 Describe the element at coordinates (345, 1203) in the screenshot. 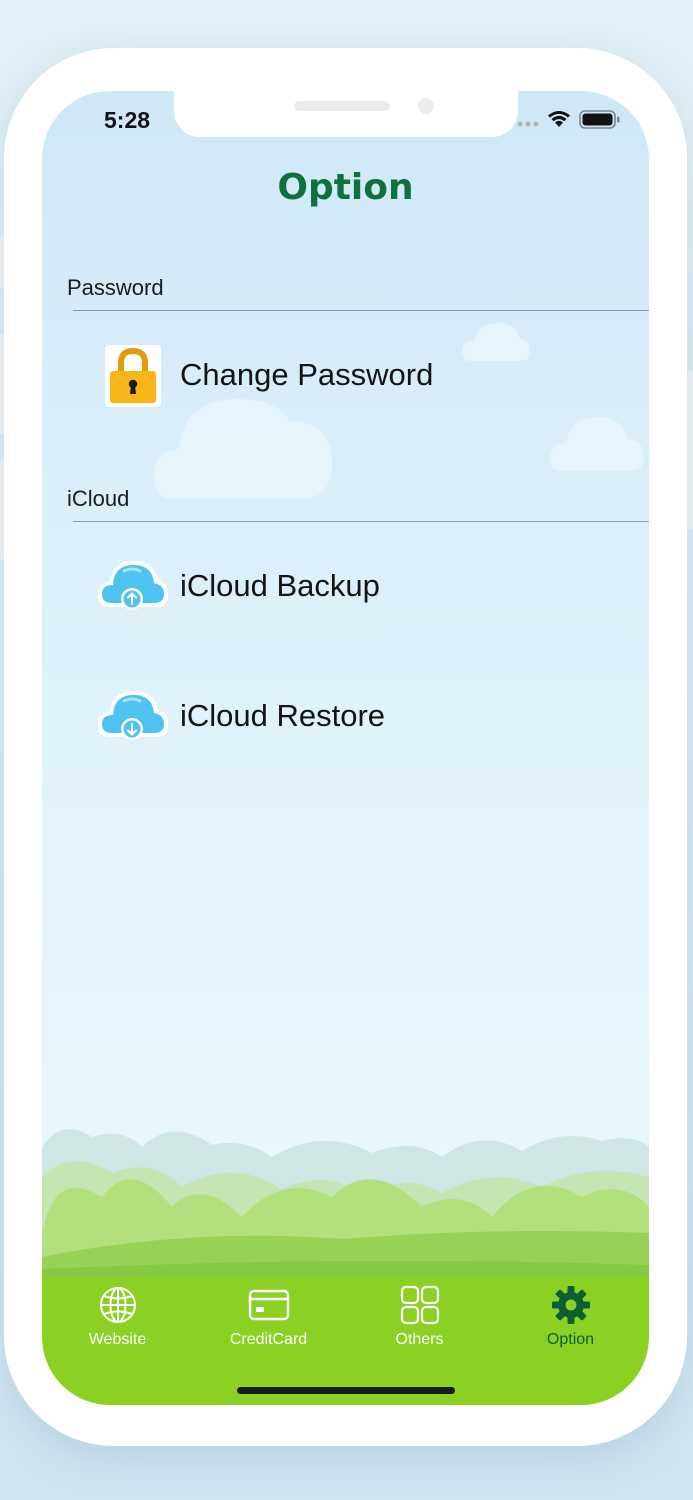

I see `hills-illustration` at that location.